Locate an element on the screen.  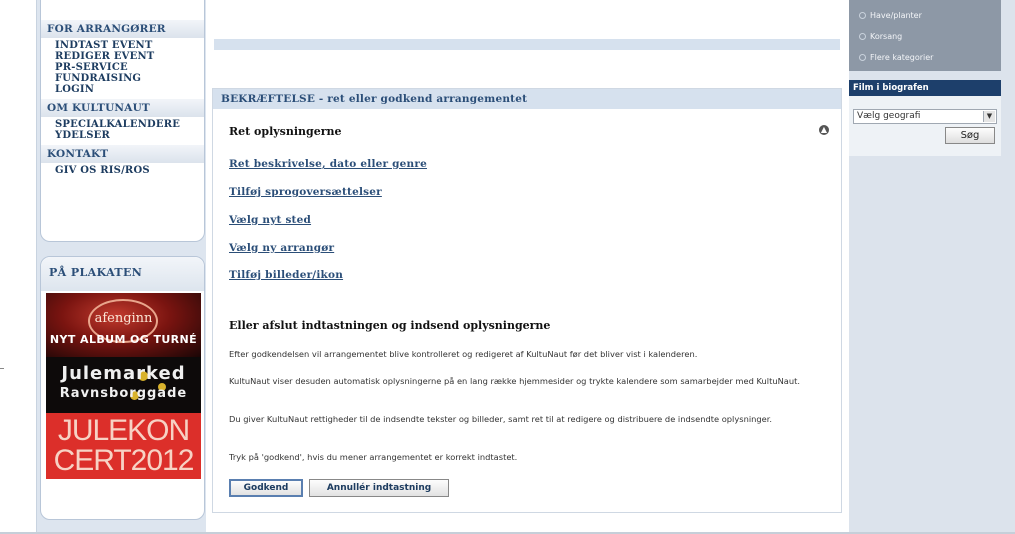
poster-afenginn-title: afenginn is located at coordinates (123, 318).